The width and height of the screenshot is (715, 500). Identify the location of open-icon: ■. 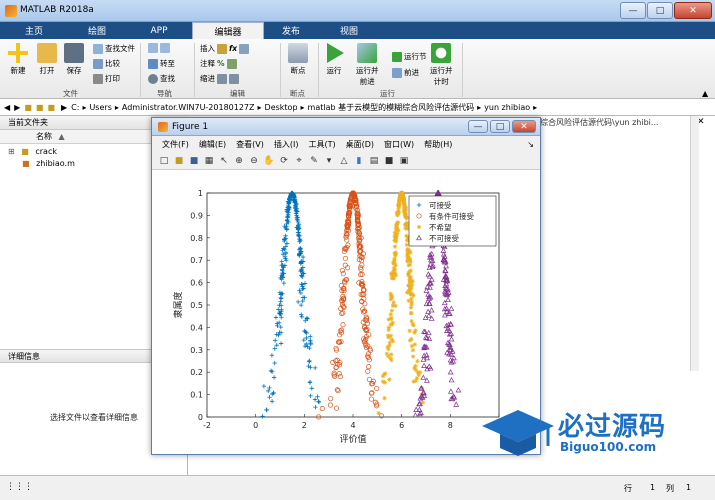
(179, 161).